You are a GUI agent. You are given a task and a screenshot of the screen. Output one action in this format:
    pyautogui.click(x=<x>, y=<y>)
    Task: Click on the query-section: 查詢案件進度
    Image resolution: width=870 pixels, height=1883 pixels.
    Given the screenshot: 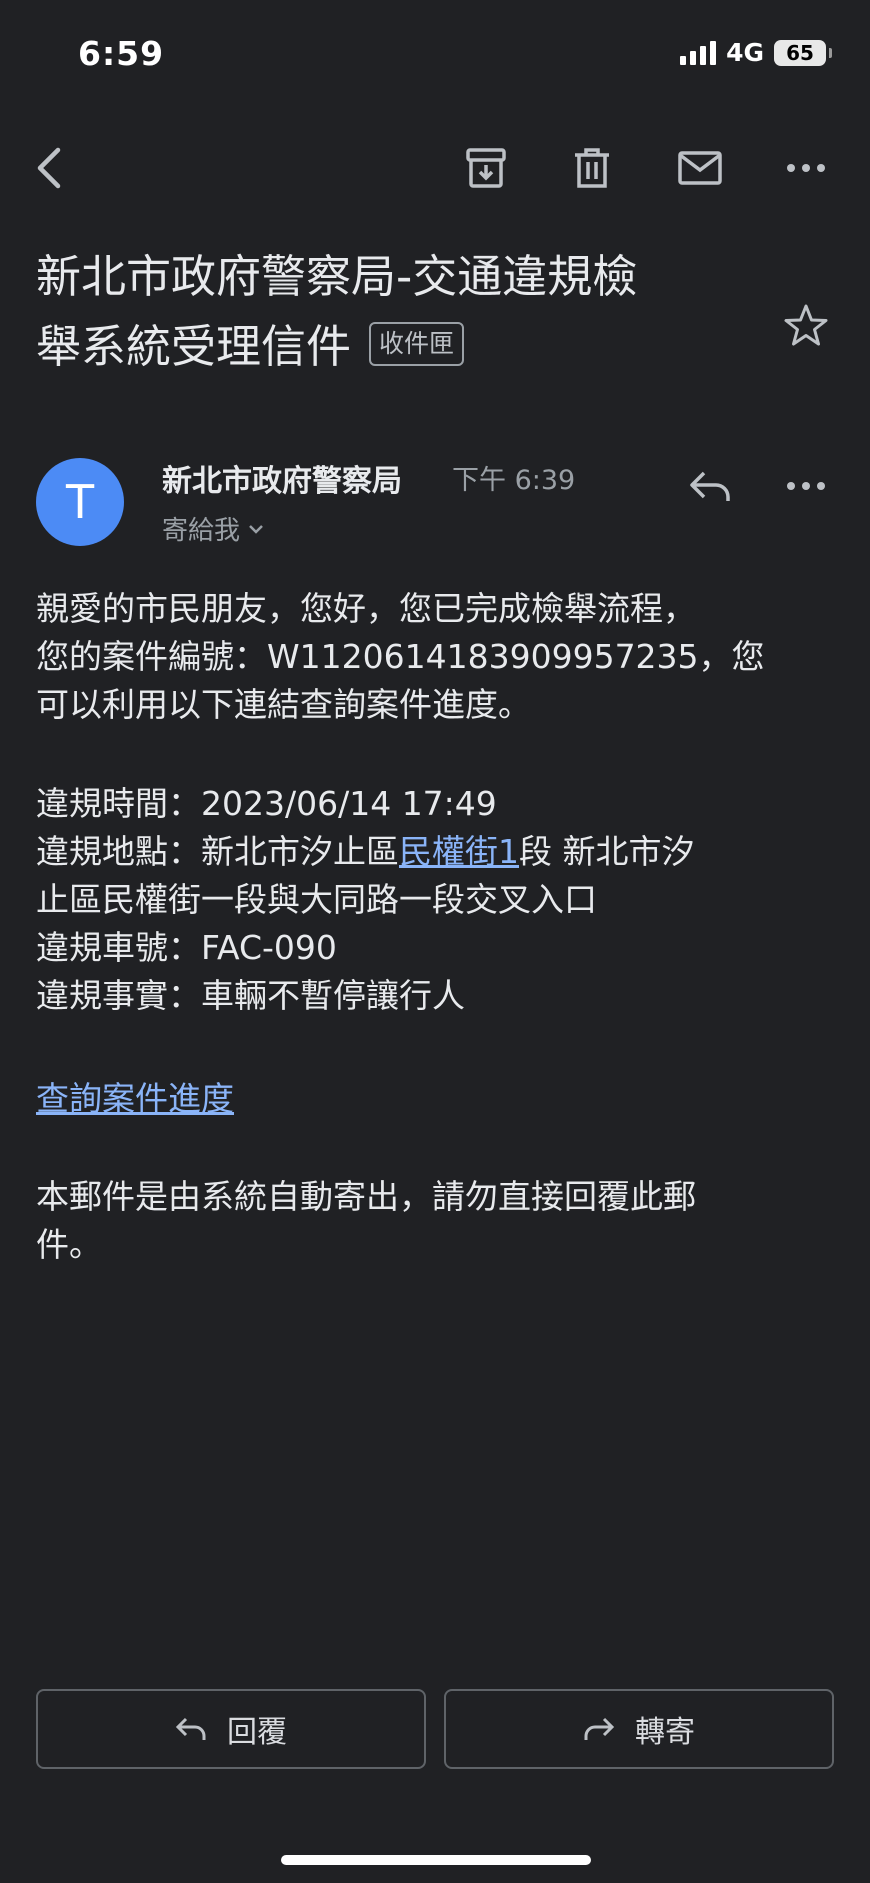 What is the action you would take?
    pyautogui.click(x=436, y=1099)
    